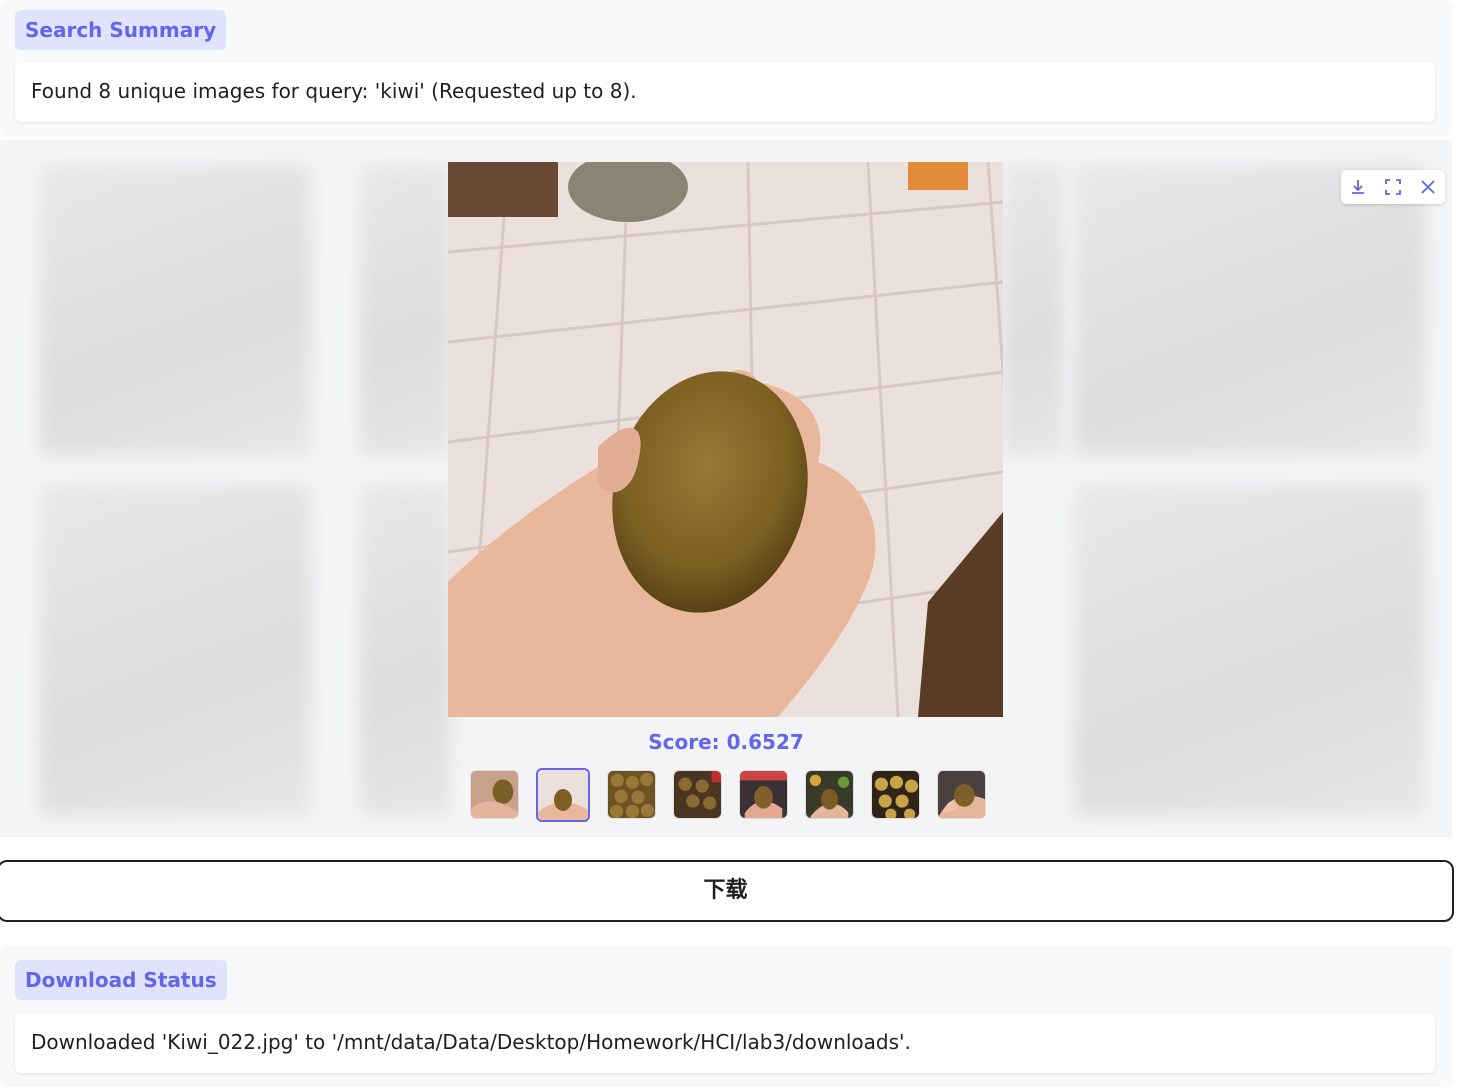  What do you see at coordinates (563, 795) in the screenshot?
I see `thumbnail-selected` at bounding box center [563, 795].